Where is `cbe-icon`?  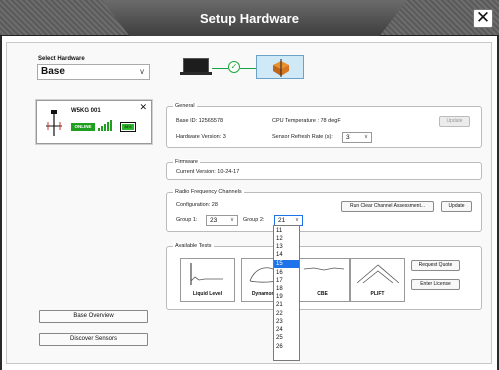 cbe-icon is located at coordinates (324, 269).